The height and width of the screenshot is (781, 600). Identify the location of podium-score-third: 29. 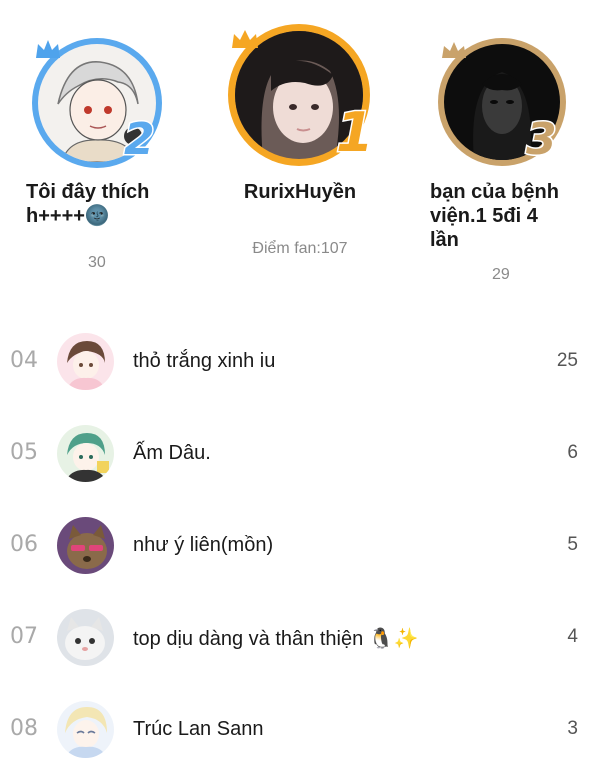
(501, 274).